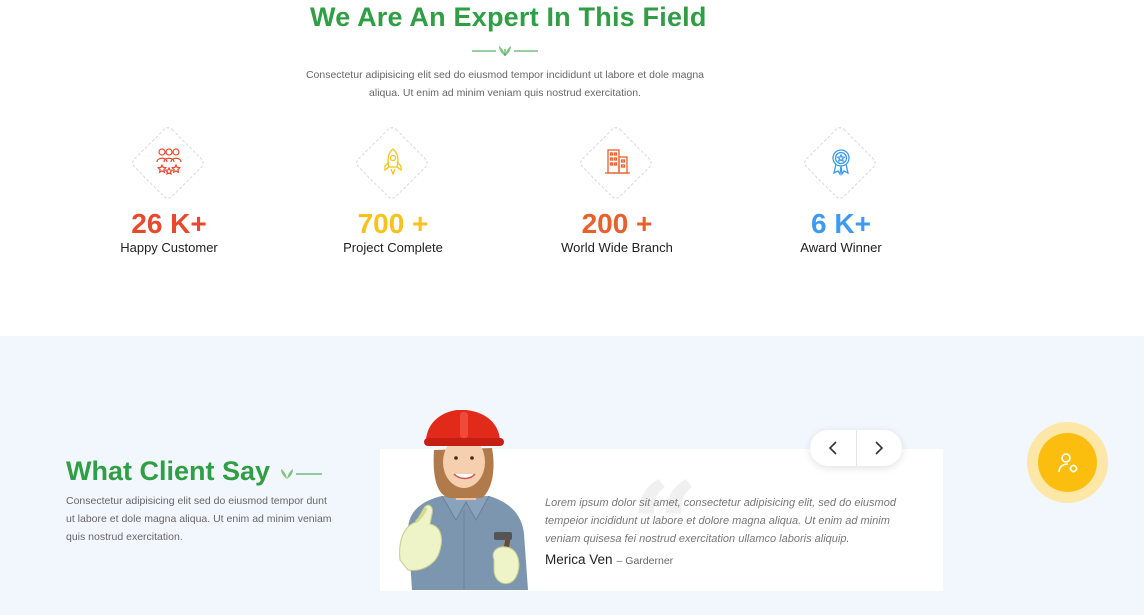 This screenshot has height=615, width=1144. What do you see at coordinates (393, 162) in the screenshot?
I see `rocket-icon` at bounding box center [393, 162].